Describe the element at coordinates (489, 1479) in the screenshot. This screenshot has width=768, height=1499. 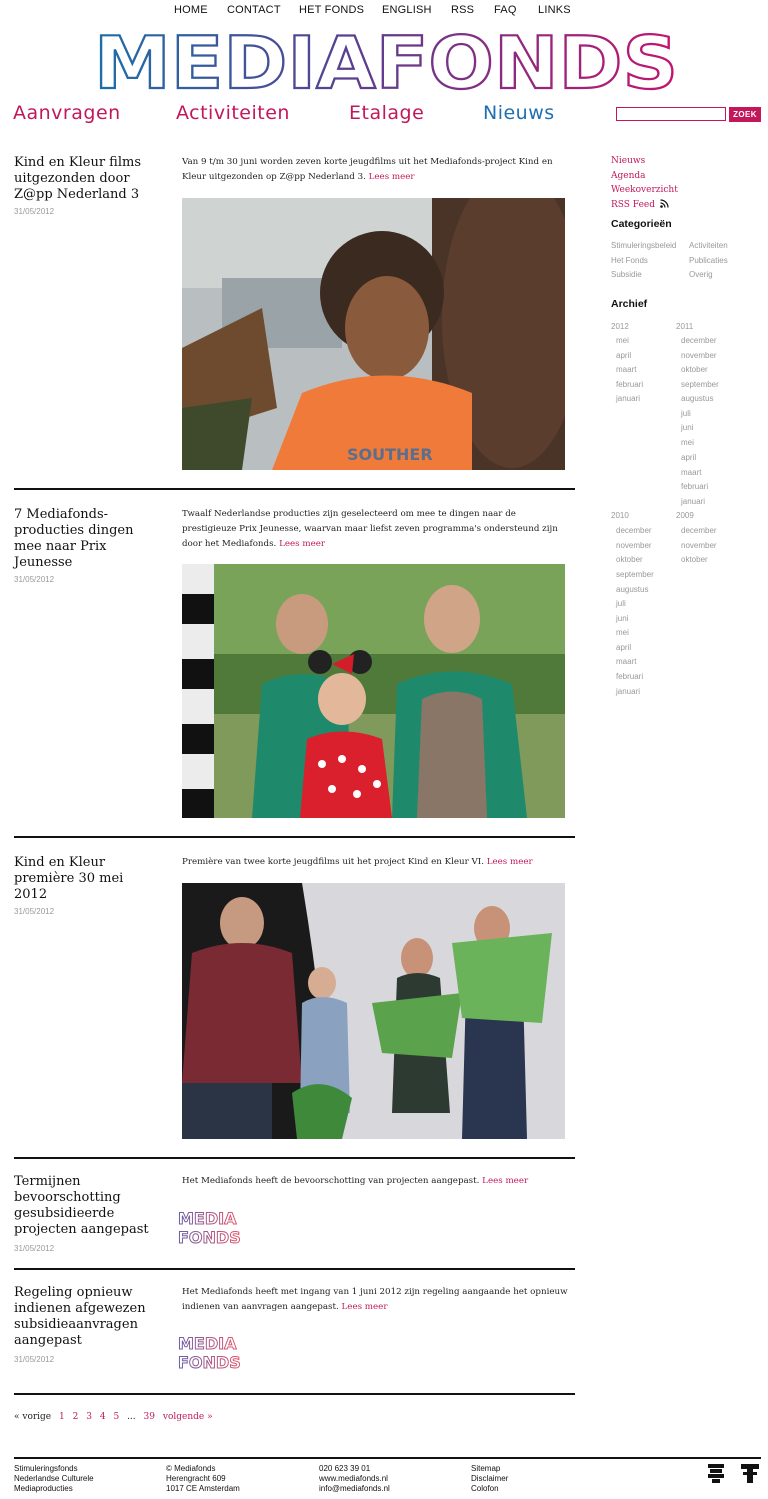
I see `footer-disclaimer-link: Disclaimer` at that location.